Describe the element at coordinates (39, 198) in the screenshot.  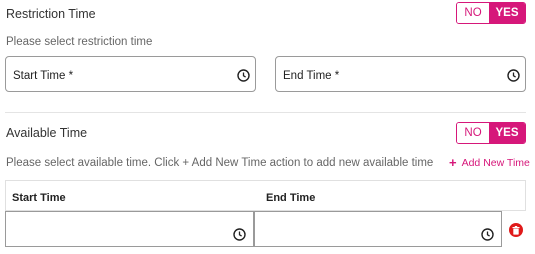
I see `column-header-start-time: Start Time` at that location.